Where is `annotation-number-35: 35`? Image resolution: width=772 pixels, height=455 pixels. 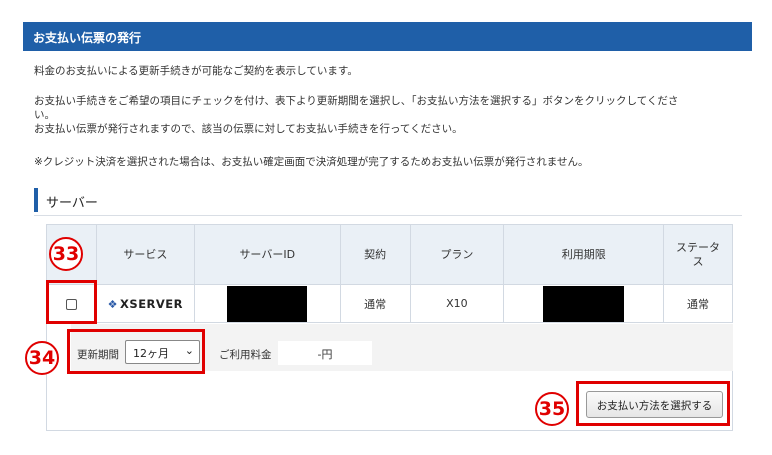
annotation-number-35: 35 is located at coordinates (552, 409).